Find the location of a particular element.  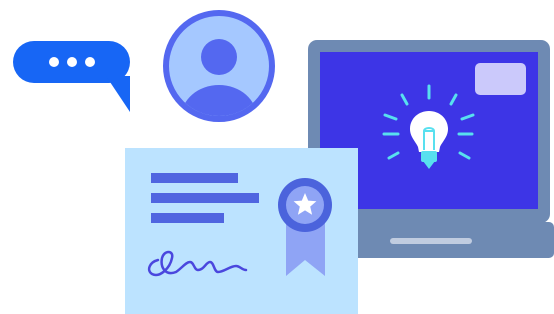

ellipsis-icon is located at coordinates (72, 62).